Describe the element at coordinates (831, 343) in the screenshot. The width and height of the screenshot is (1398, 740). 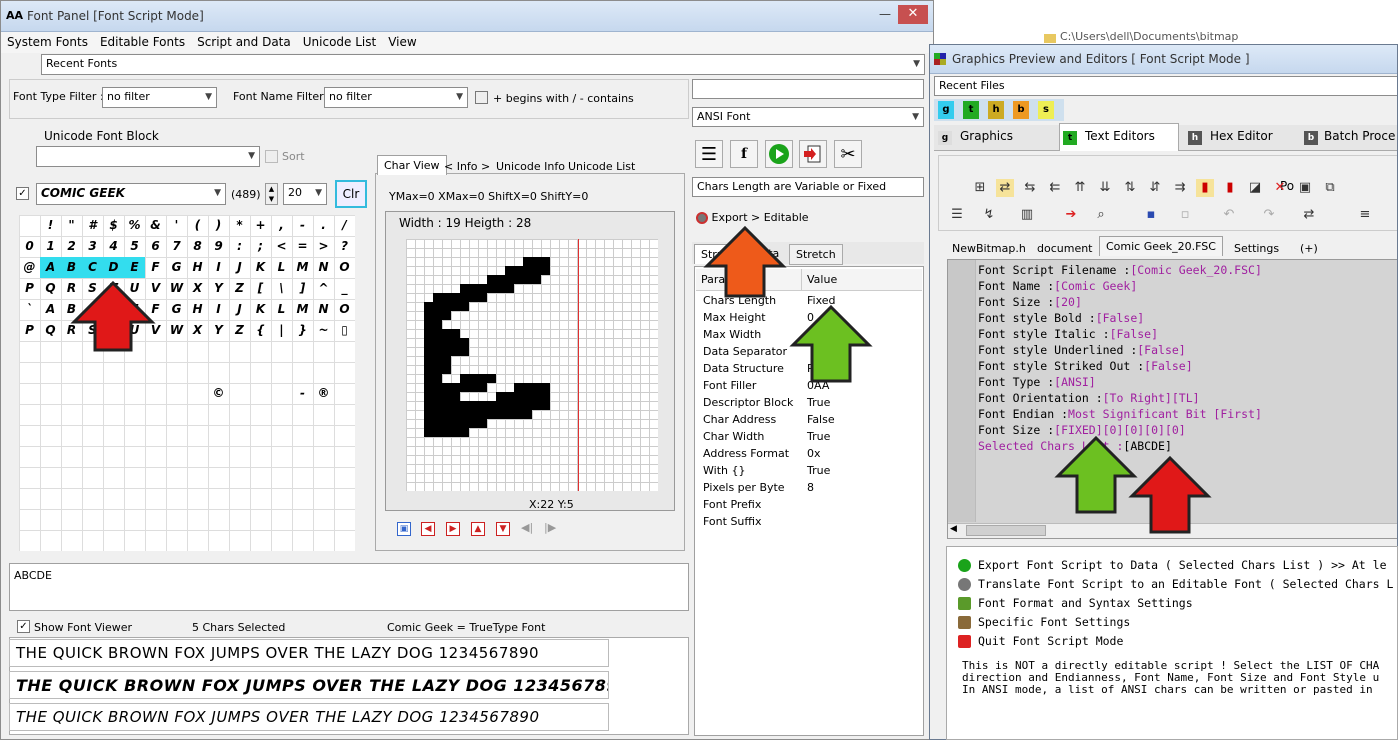
I see `green-arrow-value` at that location.